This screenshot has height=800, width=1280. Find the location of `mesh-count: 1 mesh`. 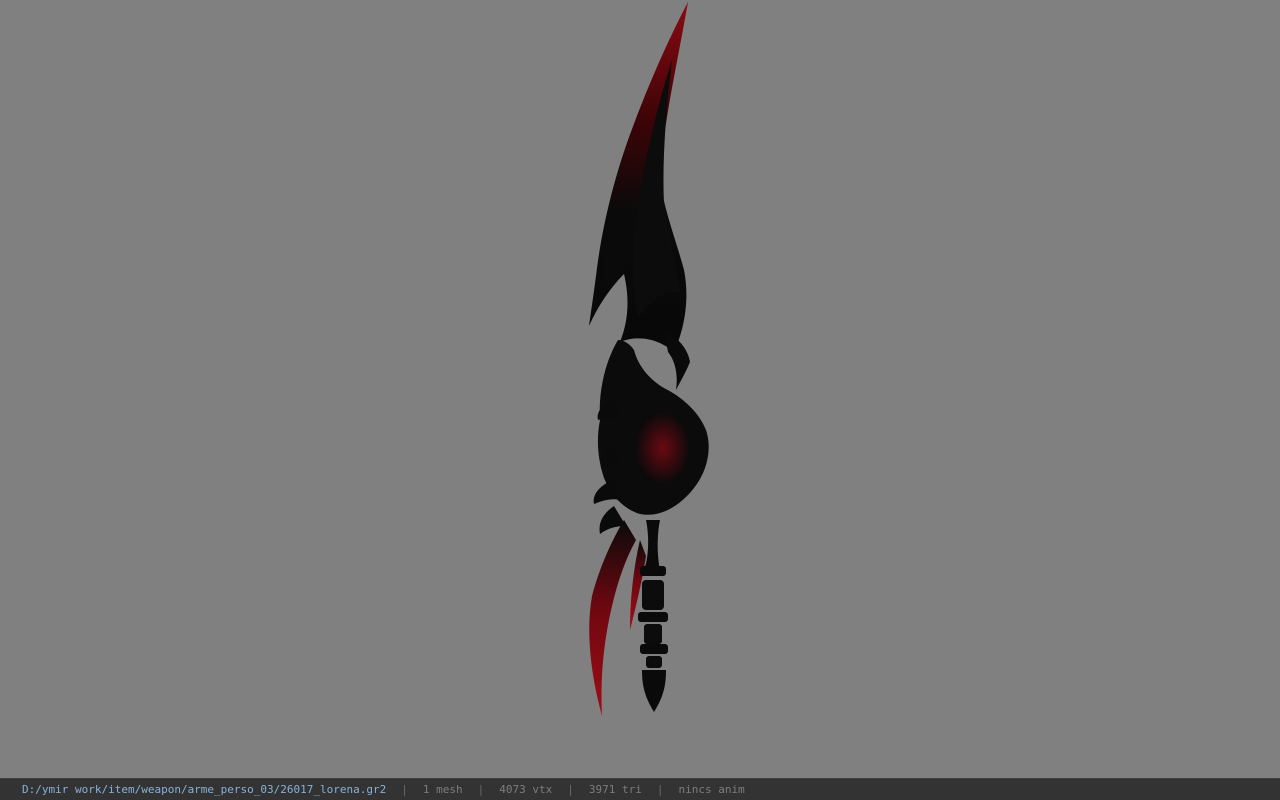

mesh-count: 1 mesh is located at coordinates (442, 789).